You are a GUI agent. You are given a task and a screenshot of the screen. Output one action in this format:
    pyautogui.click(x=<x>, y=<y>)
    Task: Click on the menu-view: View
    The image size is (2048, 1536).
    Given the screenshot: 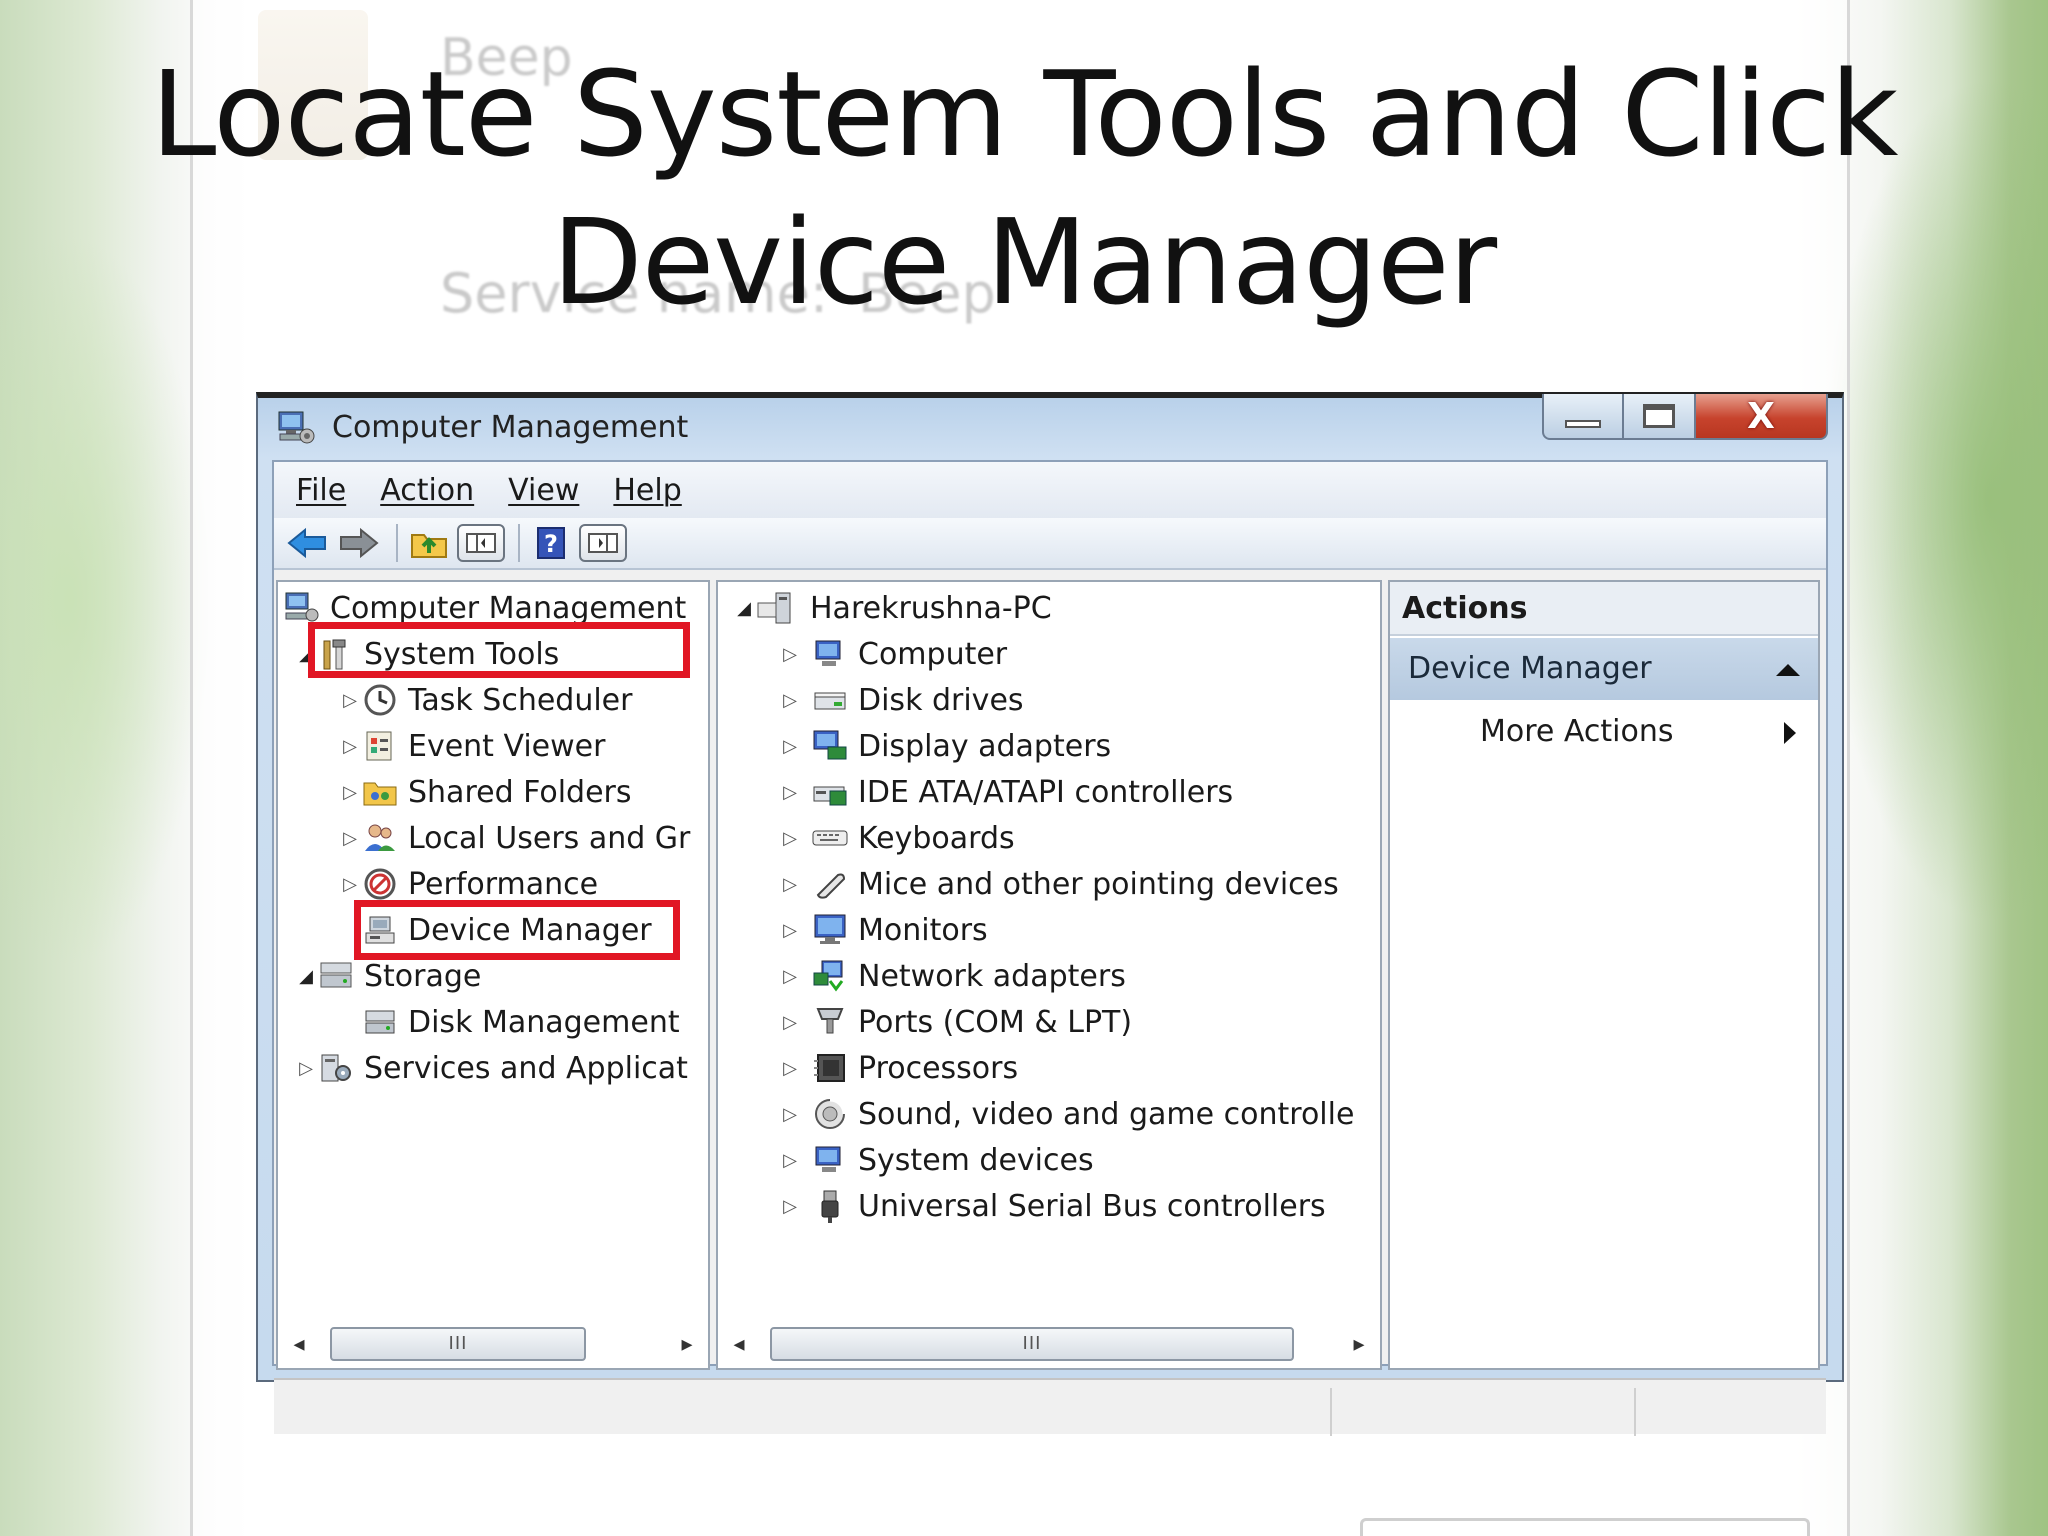 What is the action you would take?
    pyautogui.click(x=543, y=490)
    